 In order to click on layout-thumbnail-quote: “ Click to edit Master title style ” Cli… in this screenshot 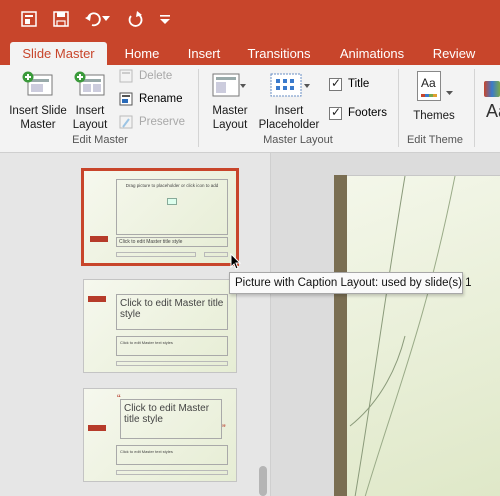, I will do `click(160, 435)`.